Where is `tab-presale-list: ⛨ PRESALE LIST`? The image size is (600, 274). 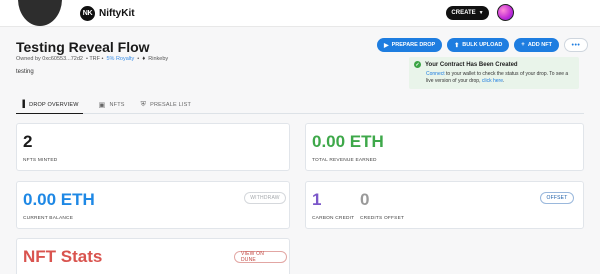 tab-presale-list: ⛨ PRESALE LIST is located at coordinates (166, 105).